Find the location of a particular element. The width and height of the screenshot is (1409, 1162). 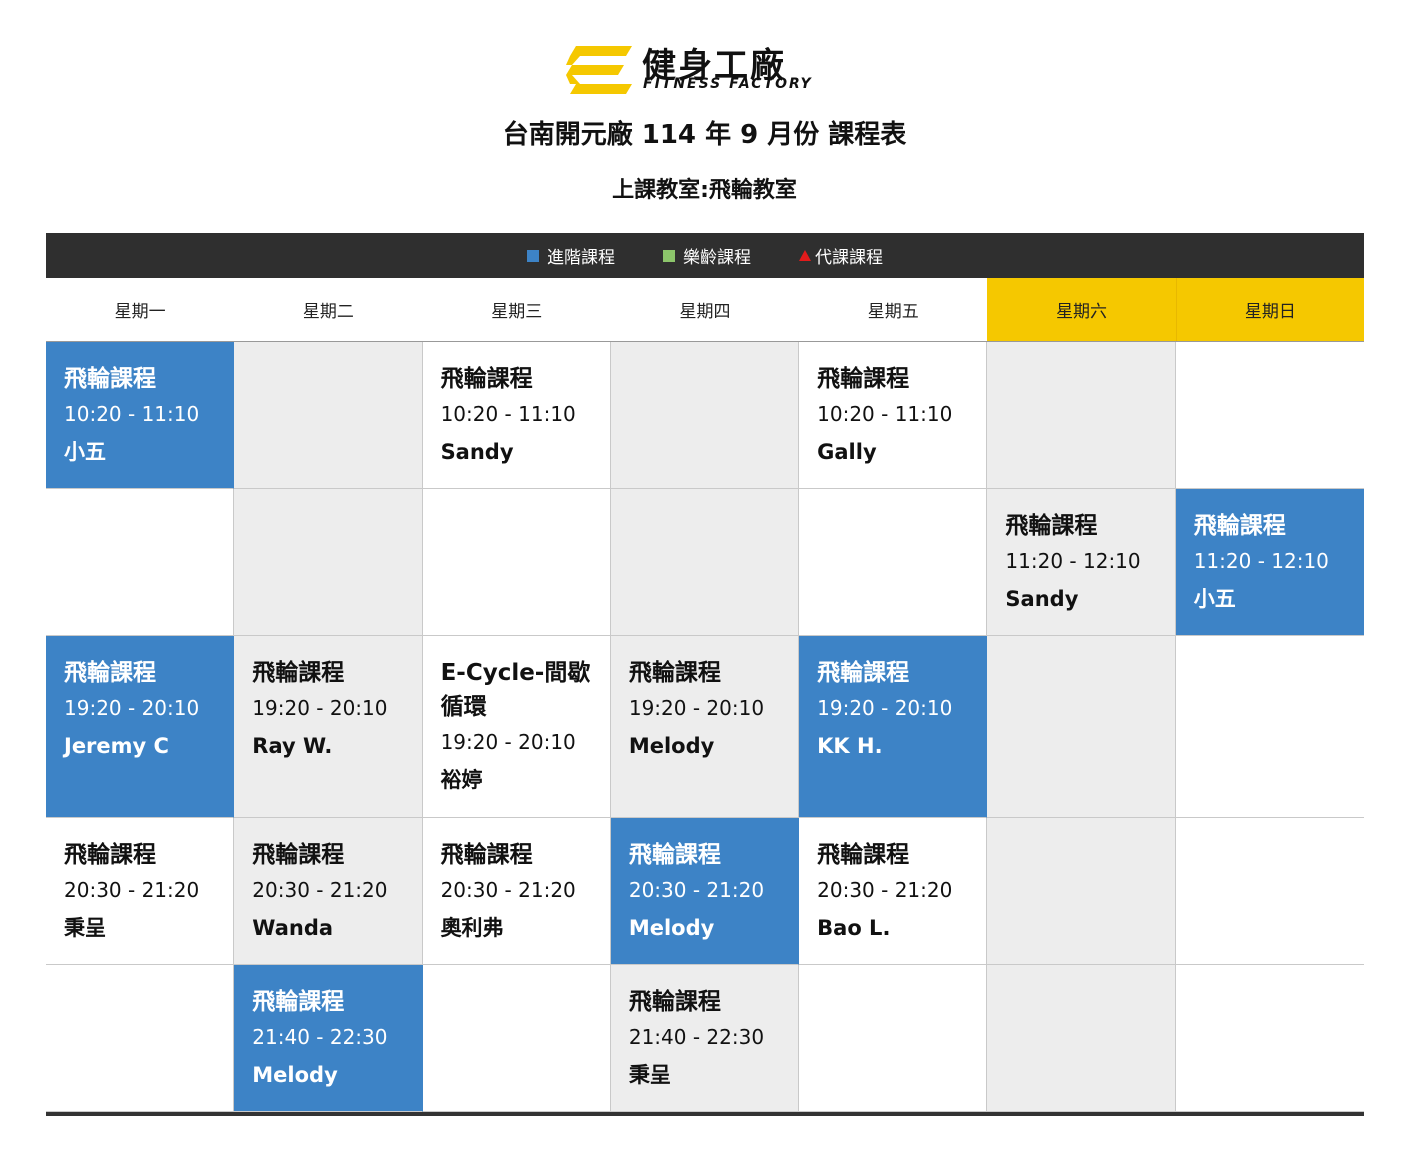

class-cell: 飛輪課程 11:20 - 12:10 小五 is located at coordinates (1269, 562).